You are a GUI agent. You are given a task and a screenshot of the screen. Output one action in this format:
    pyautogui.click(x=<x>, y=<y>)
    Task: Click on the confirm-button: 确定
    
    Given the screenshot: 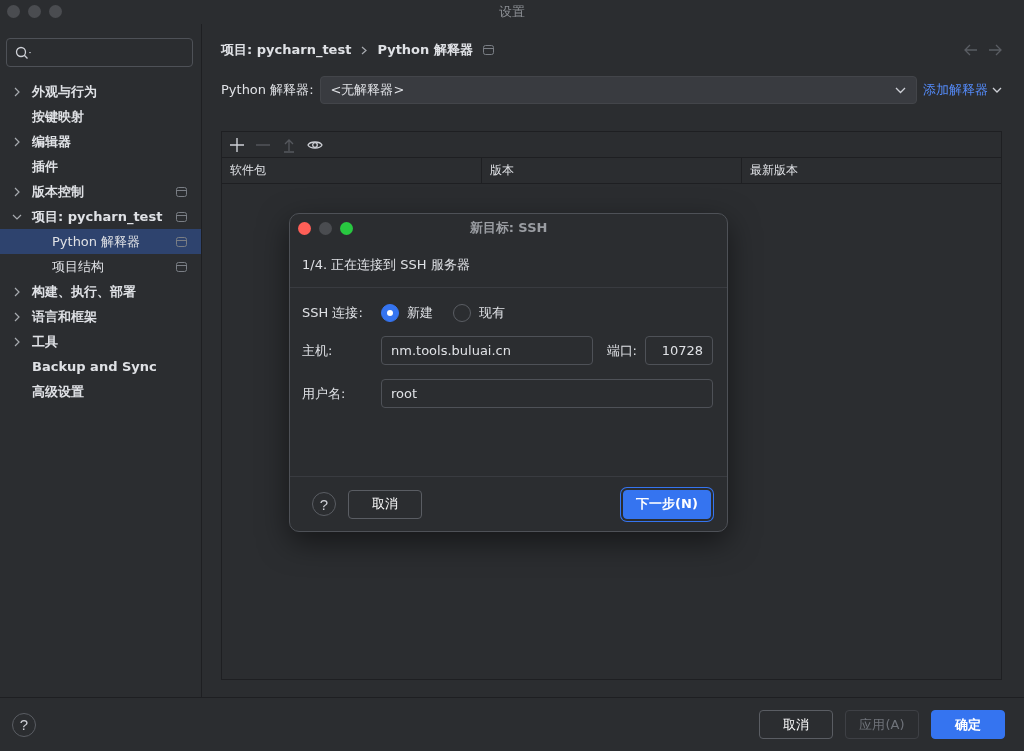 What is the action you would take?
    pyautogui.click(x=968, y=724)
    